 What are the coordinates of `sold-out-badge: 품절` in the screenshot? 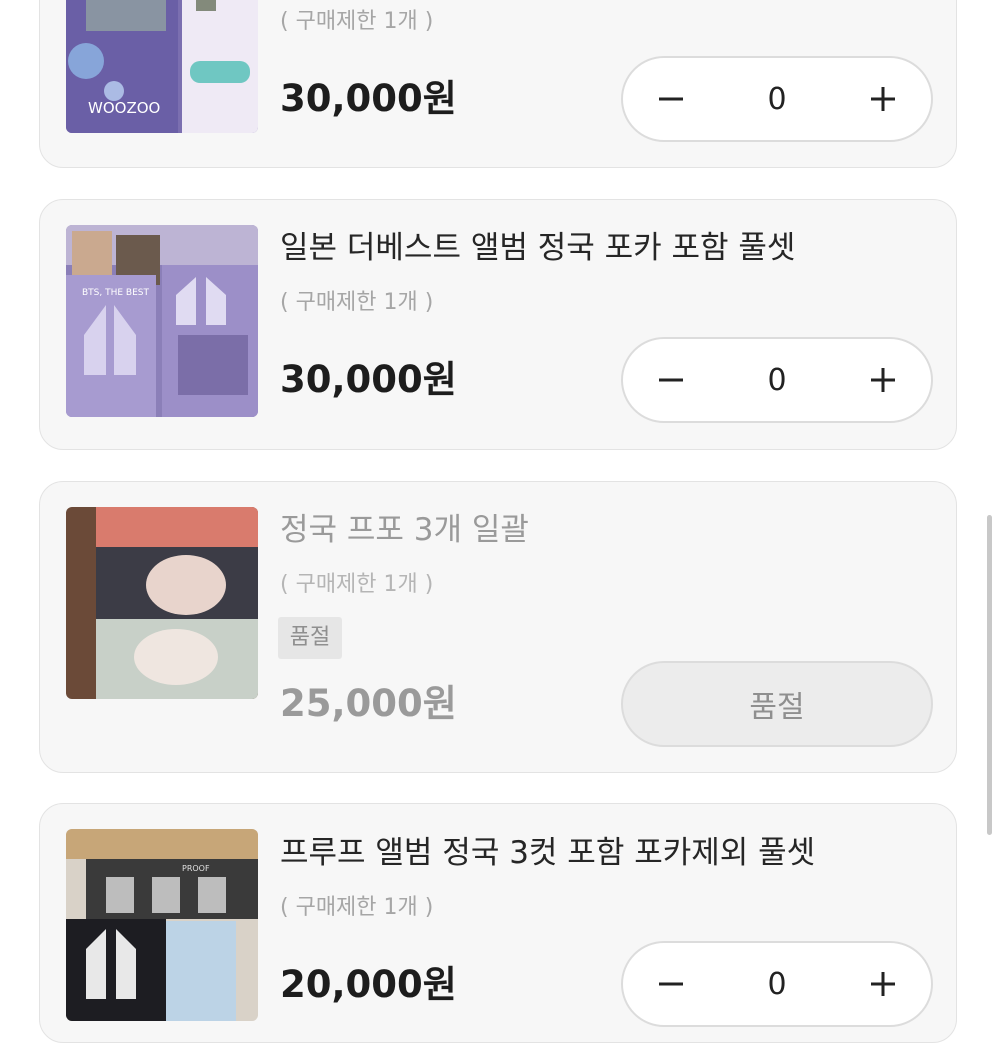 It's located at (310, 638).